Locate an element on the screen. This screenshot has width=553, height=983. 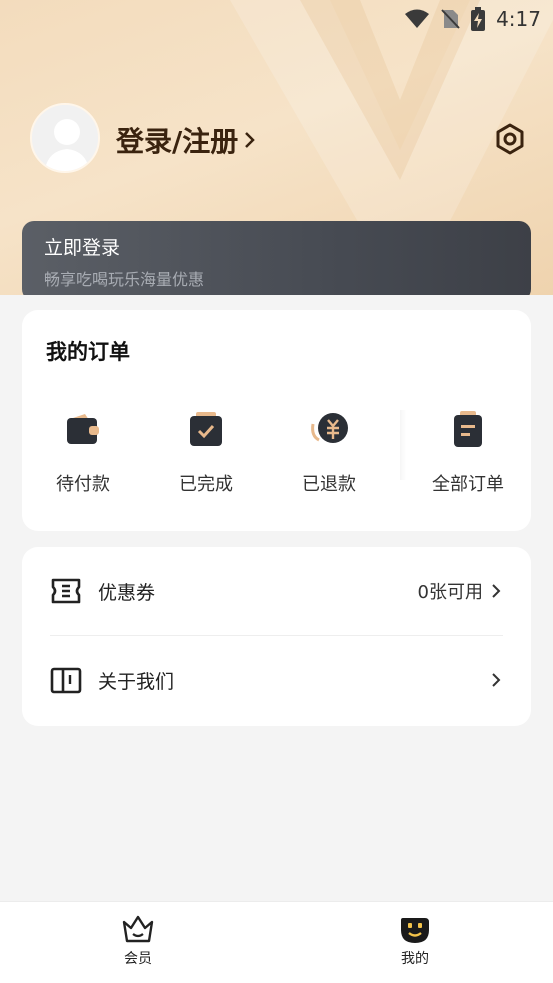
status-bar: 4:17 is located at coordinates (276, 19).